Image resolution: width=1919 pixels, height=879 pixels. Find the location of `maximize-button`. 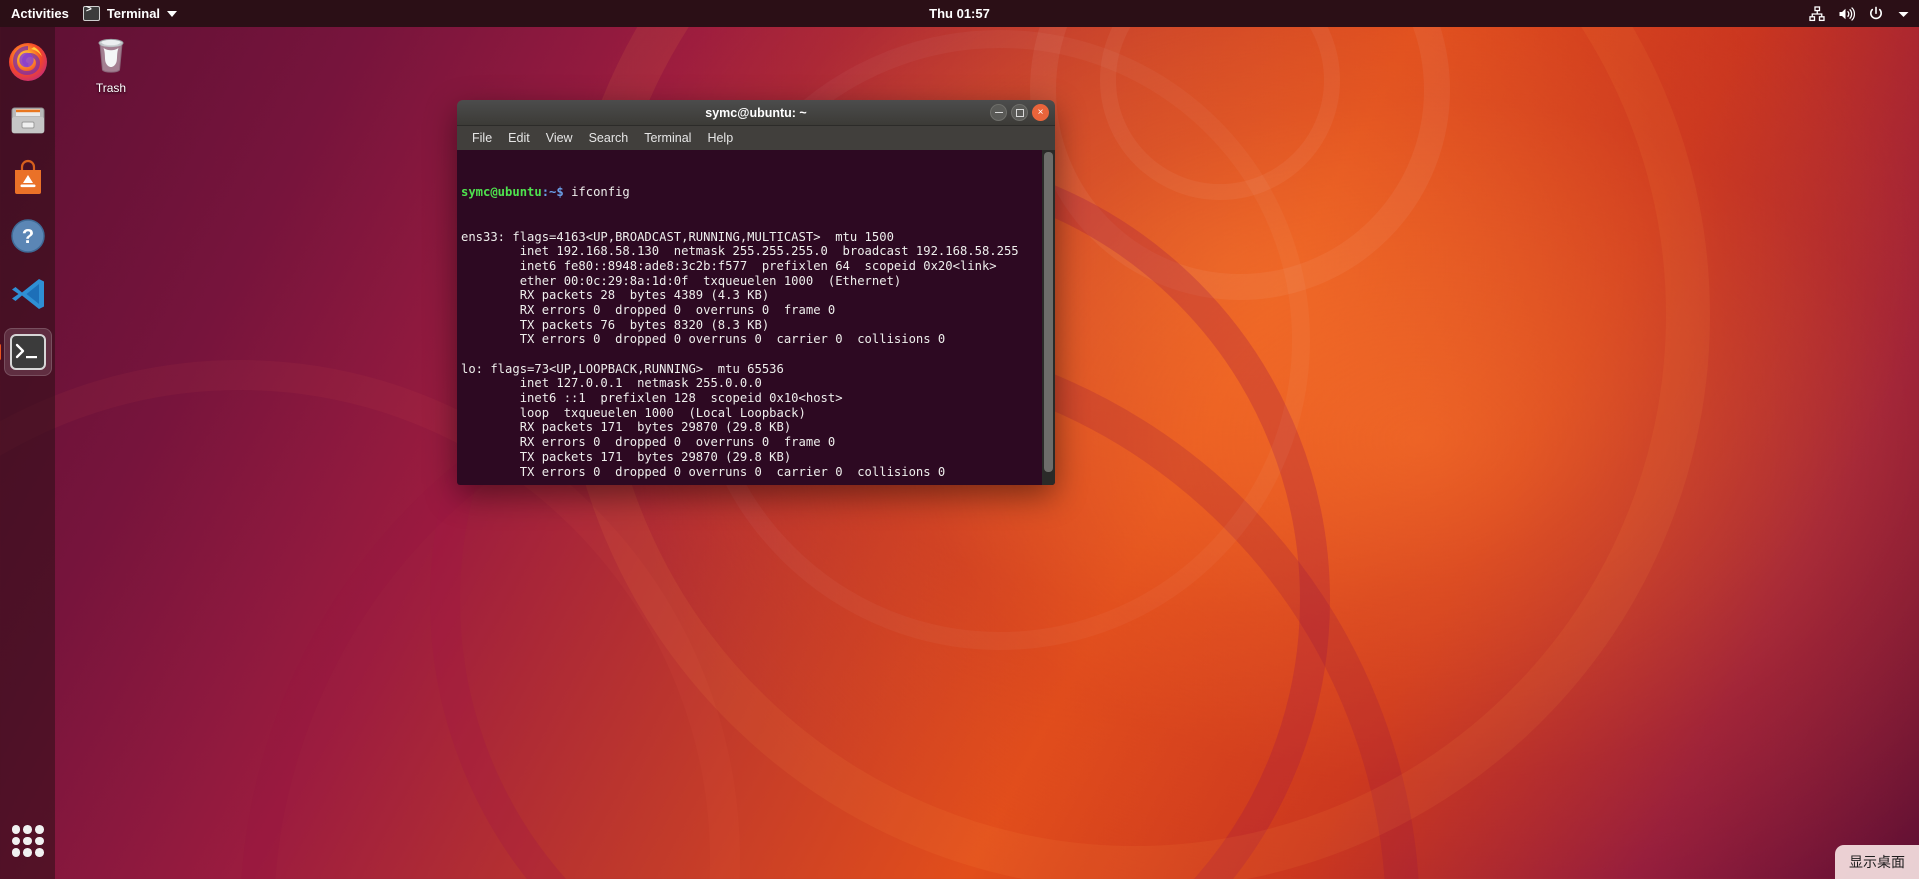

maximize-button is located at coordinates (1019, 112).